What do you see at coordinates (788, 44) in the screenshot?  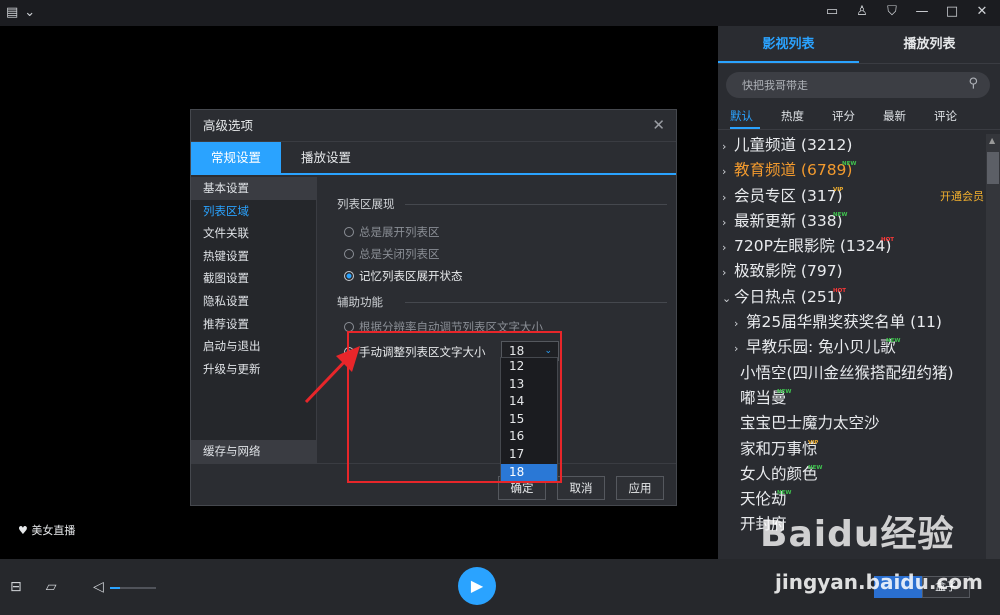 I see `tab-video-list: 影视列表` at bounding box center [788, 44].